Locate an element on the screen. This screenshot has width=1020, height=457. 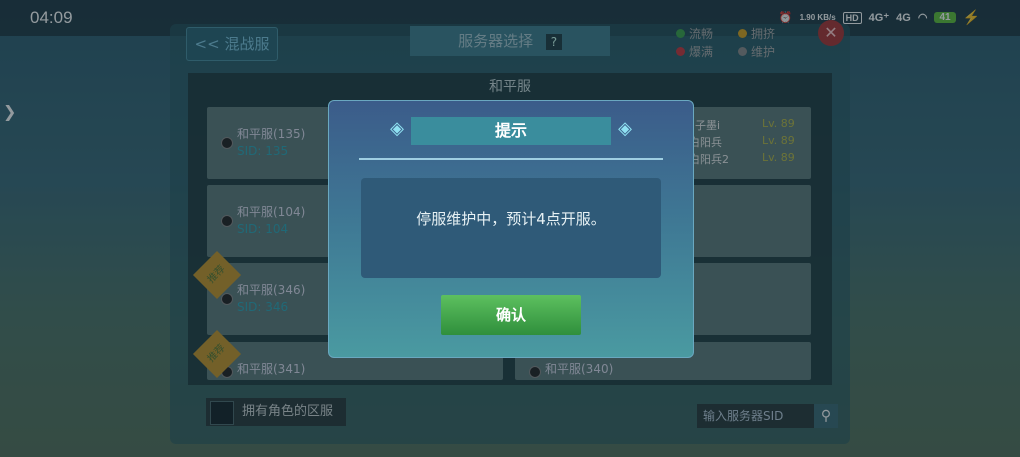
dialog-divider is located at coordinates (511, 159).